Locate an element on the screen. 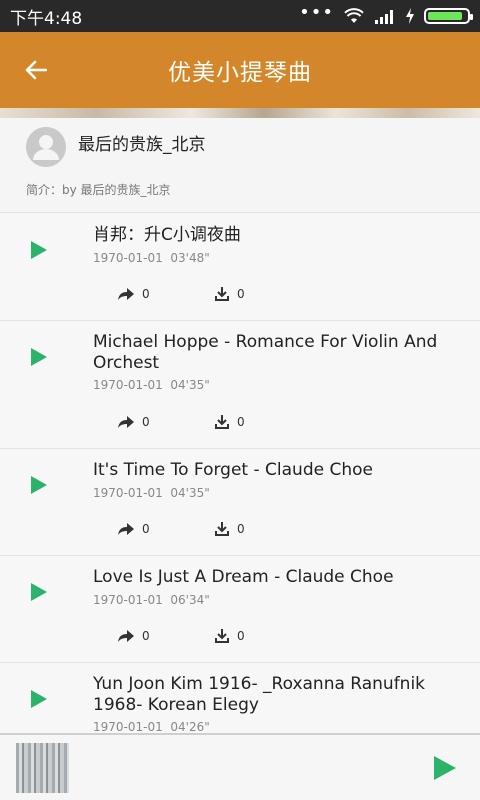 This screenshot has height=800, width=480. back-button is located at coordinates (36, 70).